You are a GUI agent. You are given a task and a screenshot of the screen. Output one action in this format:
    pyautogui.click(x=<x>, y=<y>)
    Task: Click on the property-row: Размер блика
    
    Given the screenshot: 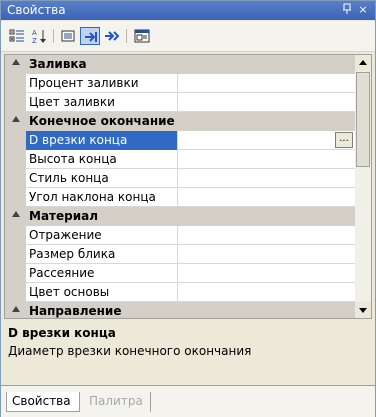 What is the action you would take?
    pyautogui.click(x=180, y=254)
    